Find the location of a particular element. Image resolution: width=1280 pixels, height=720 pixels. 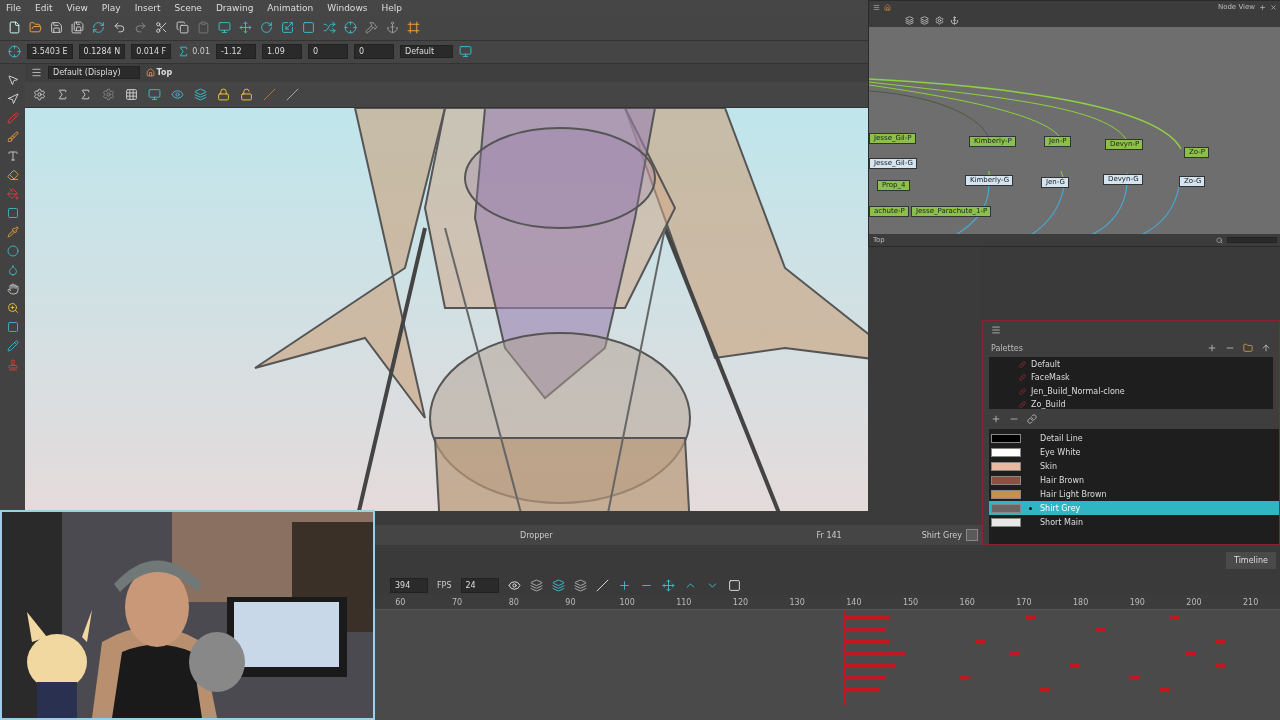

shuffle-icon is located at coordinates (329, 28).